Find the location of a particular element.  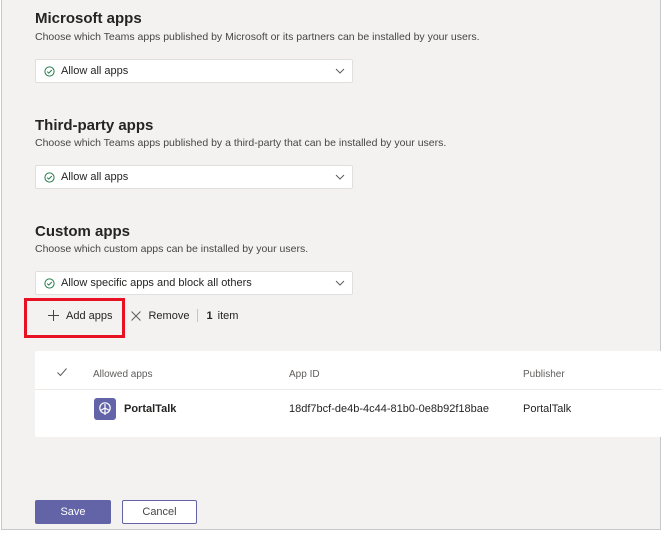

column-header-allowed-apps: Allowed apps is located at coordinates (122, 374).